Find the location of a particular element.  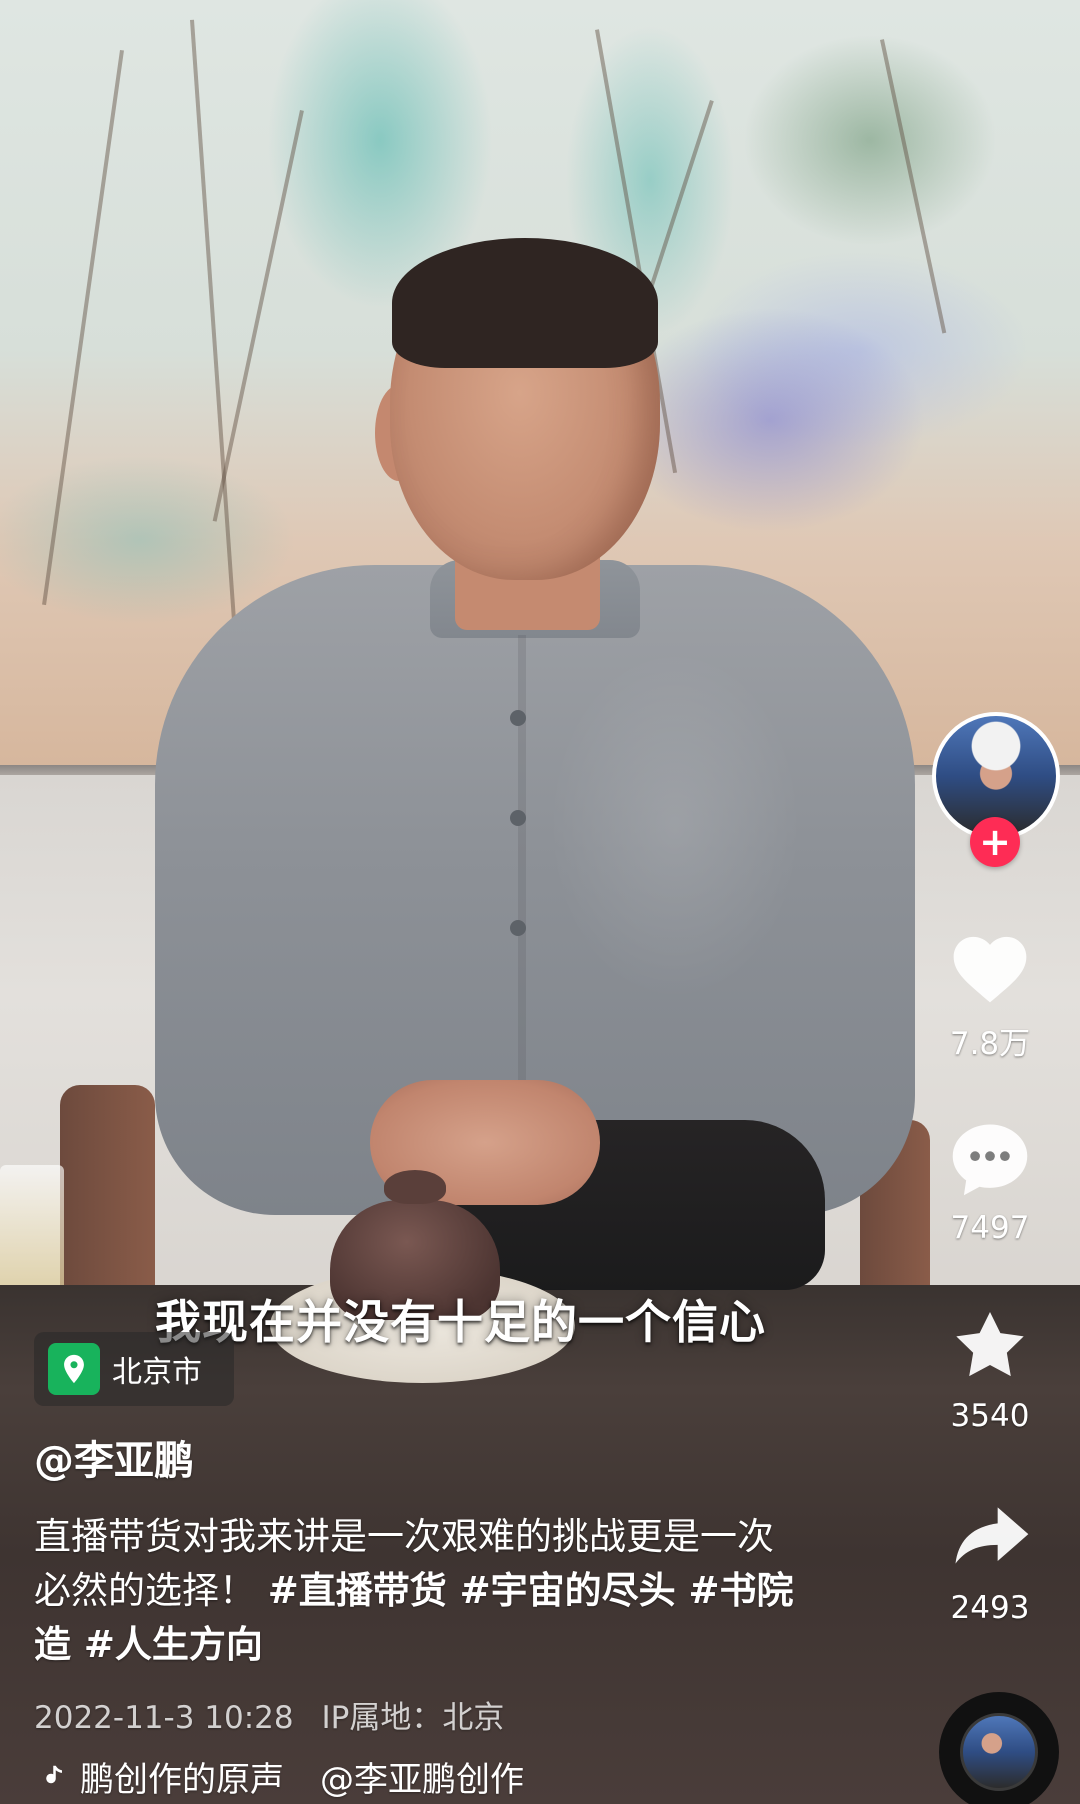

post-meta: 2022-11-3 10:28 IP属地：北京 is located at coordinates (269, 1714).